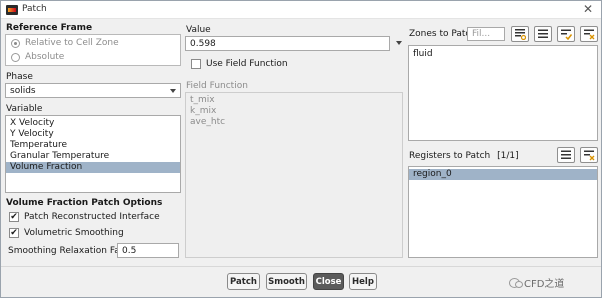 Image resolution: width=602 pixels, height=298 pixels. Describe the element at coordinates (93, 90) in the screenshot. I see `phase-dropdown: solids` at that location.